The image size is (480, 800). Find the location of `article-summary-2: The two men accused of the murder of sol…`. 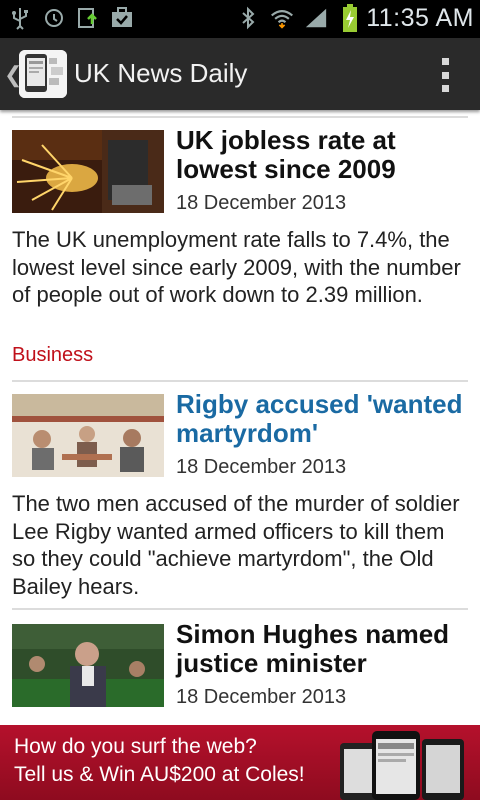

article-summary-2: The two men accused of the murder of sol… is located at coordinates (236, 545).